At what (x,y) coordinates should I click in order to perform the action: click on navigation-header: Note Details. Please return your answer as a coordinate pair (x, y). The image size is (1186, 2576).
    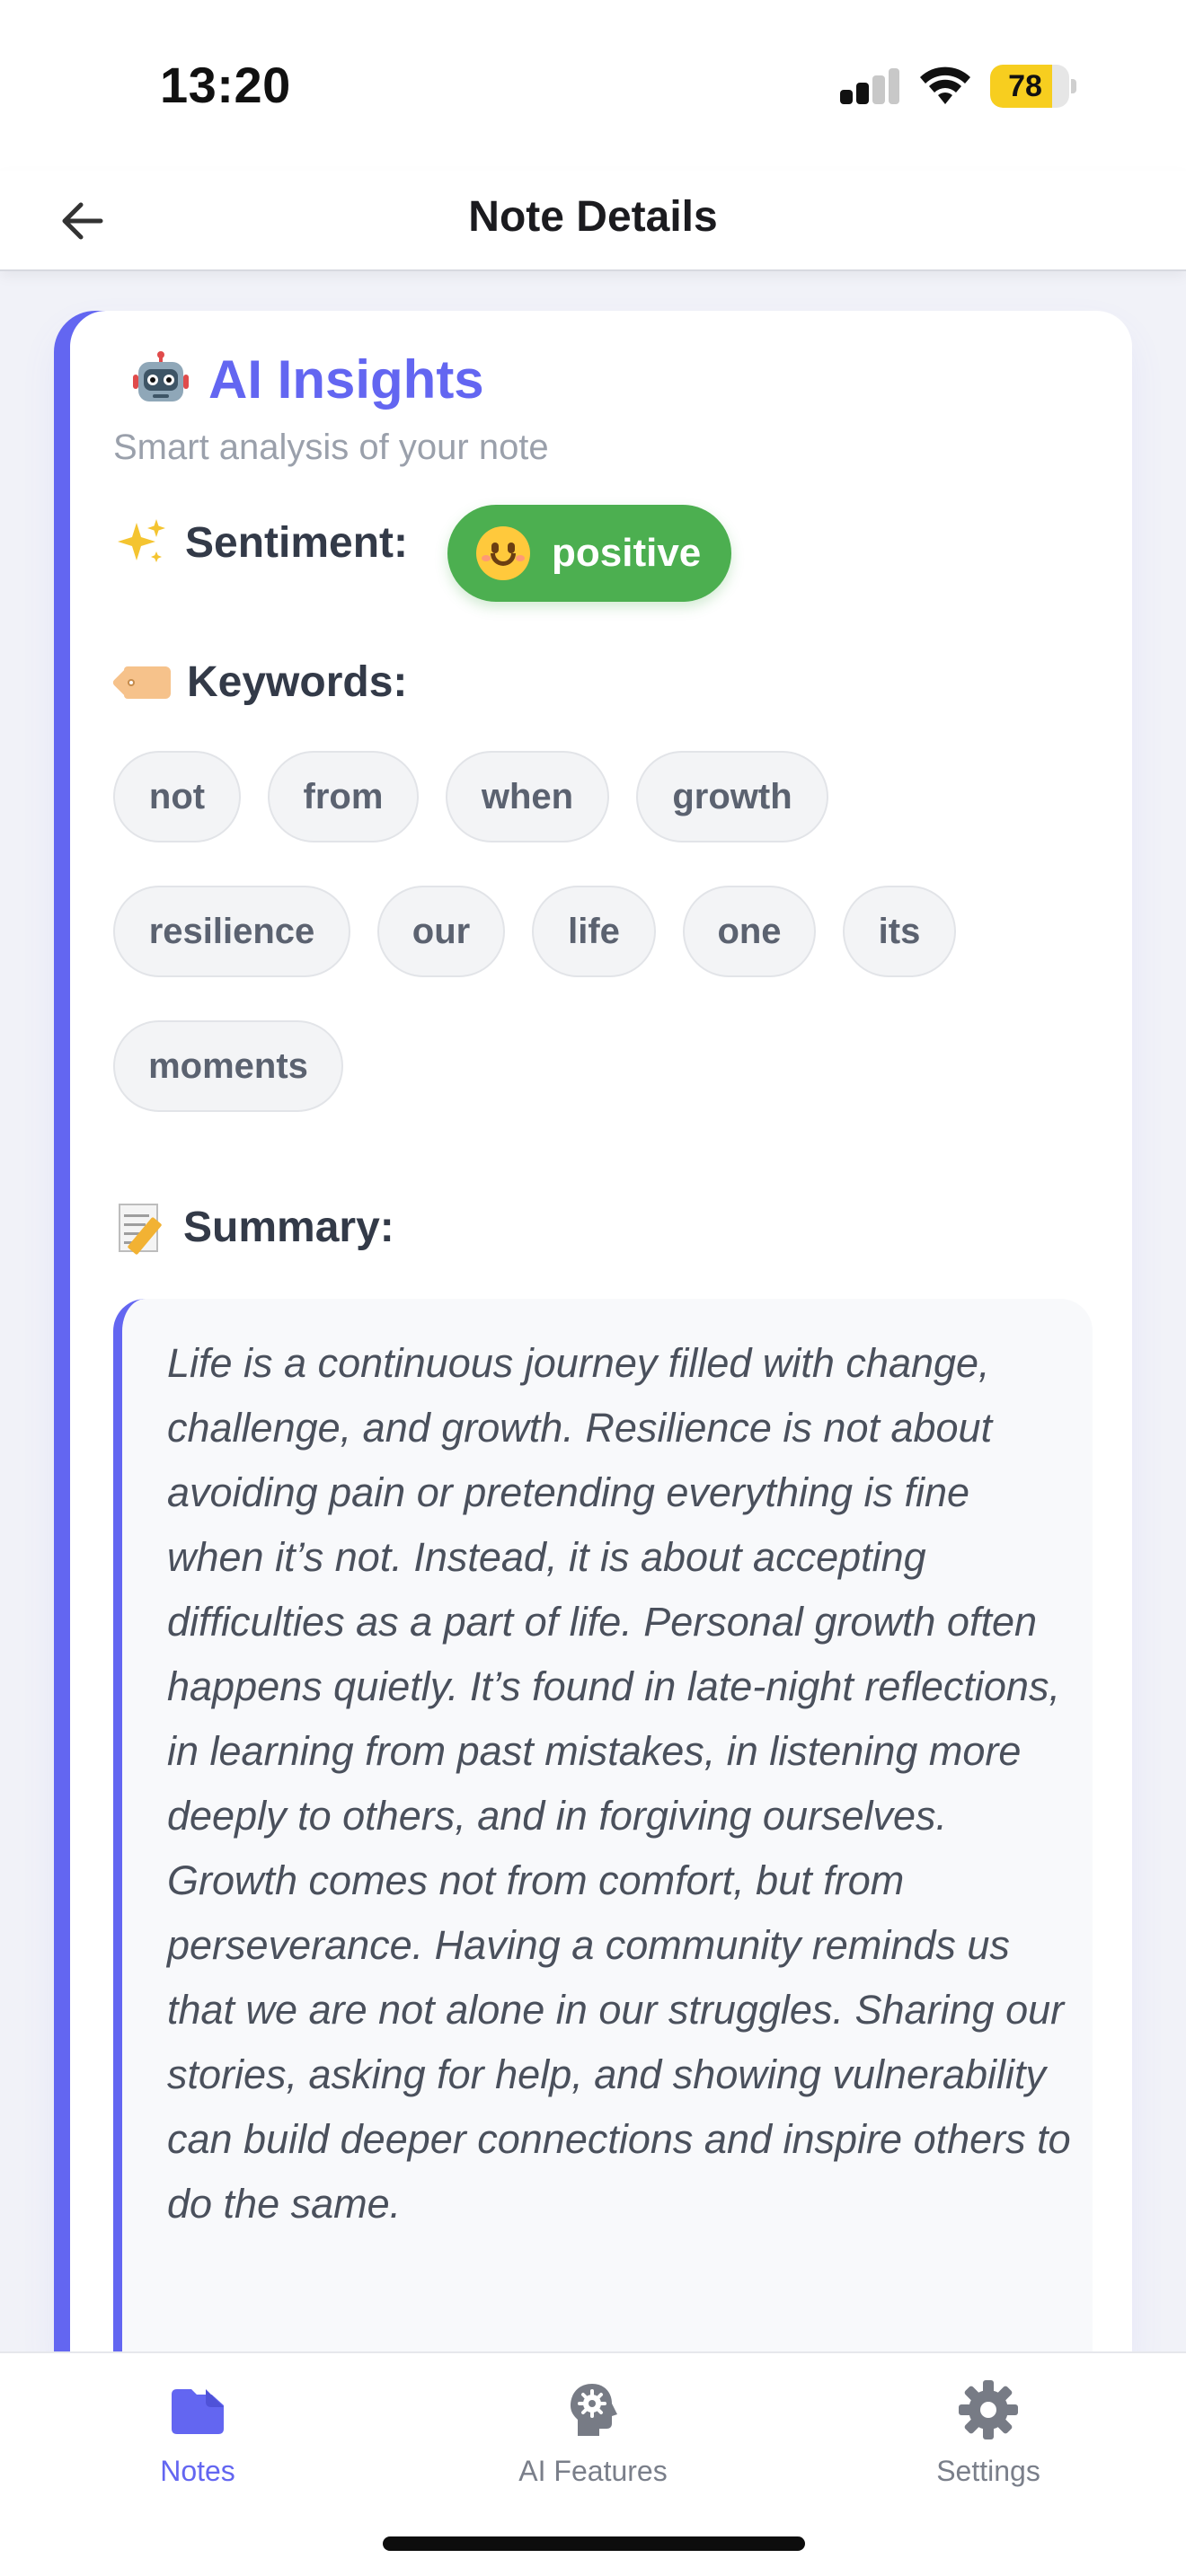
    Looking at the image, I should click on (593, 221).